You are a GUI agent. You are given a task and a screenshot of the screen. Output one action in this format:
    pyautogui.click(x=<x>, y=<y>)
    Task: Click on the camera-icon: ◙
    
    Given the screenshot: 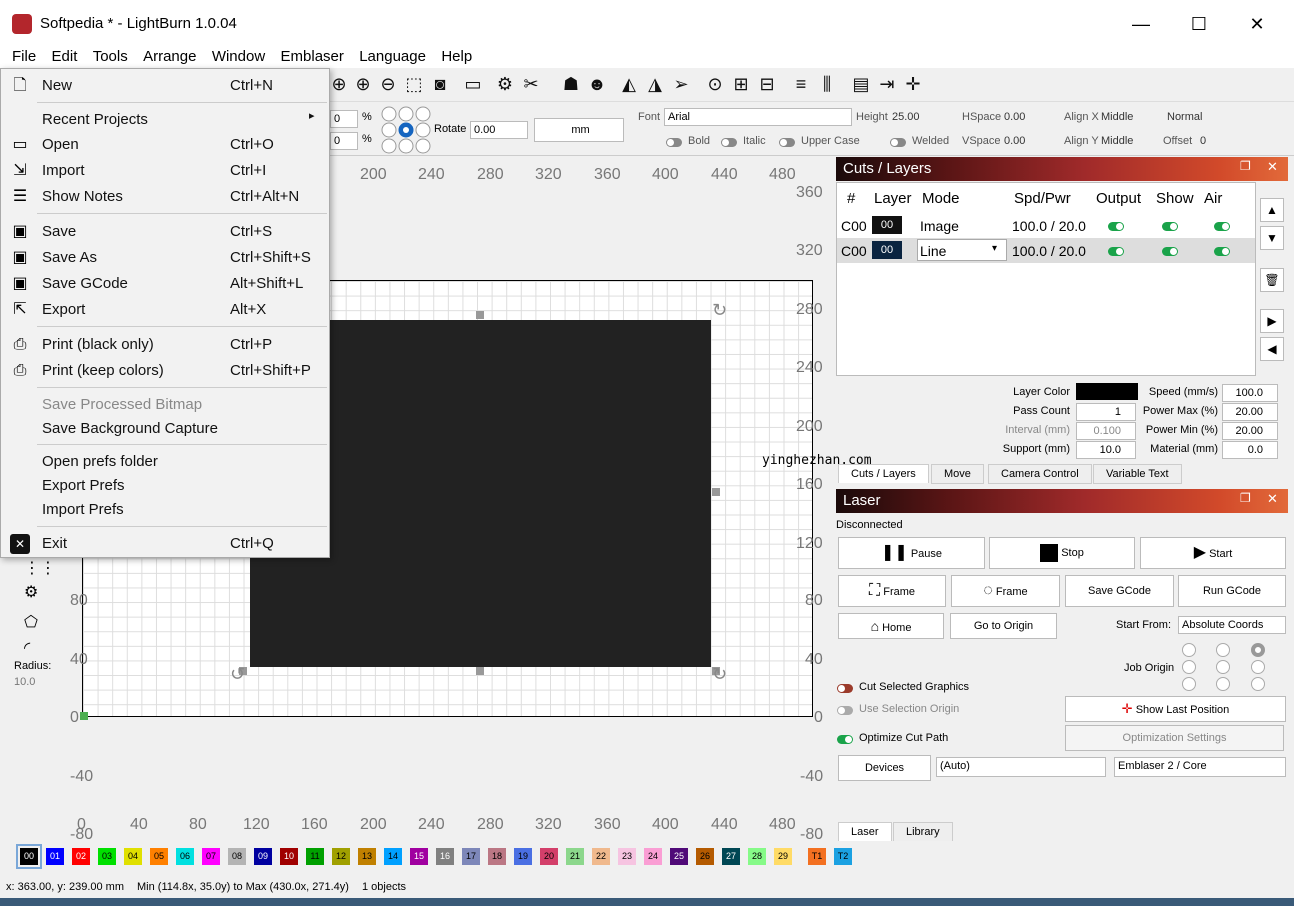 What is the action you would take?
    pyautogui.click(x=440, y=84)
    